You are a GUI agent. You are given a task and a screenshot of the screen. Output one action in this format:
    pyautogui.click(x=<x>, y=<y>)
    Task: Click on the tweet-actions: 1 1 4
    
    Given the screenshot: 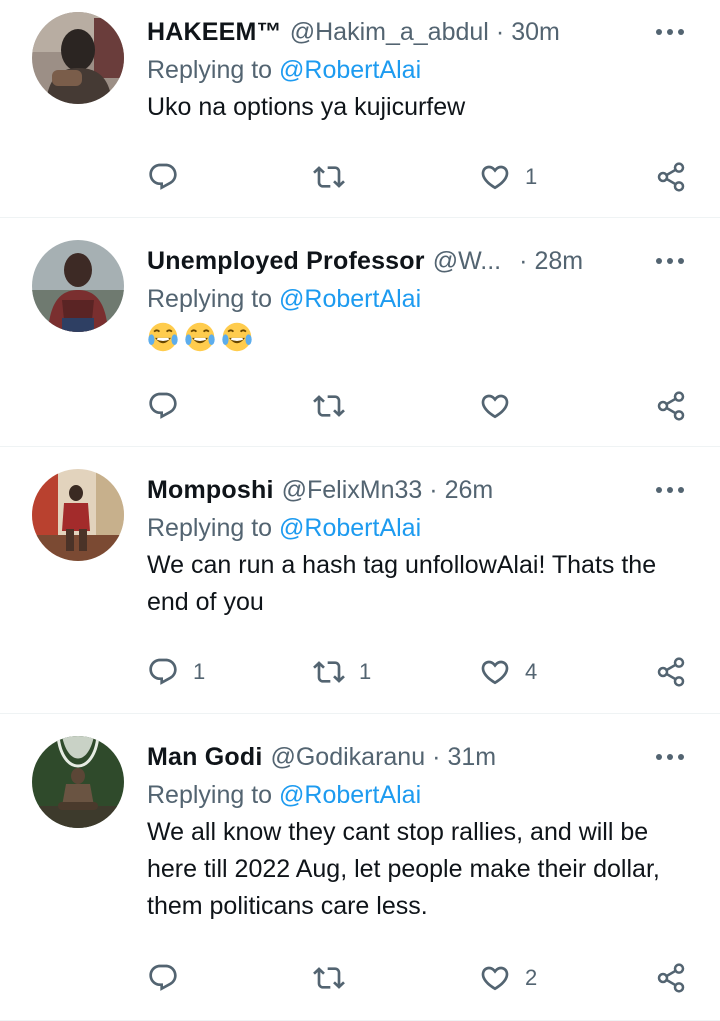 What is the action you would take?
    pyautogui.click(x=418, y=672)
    